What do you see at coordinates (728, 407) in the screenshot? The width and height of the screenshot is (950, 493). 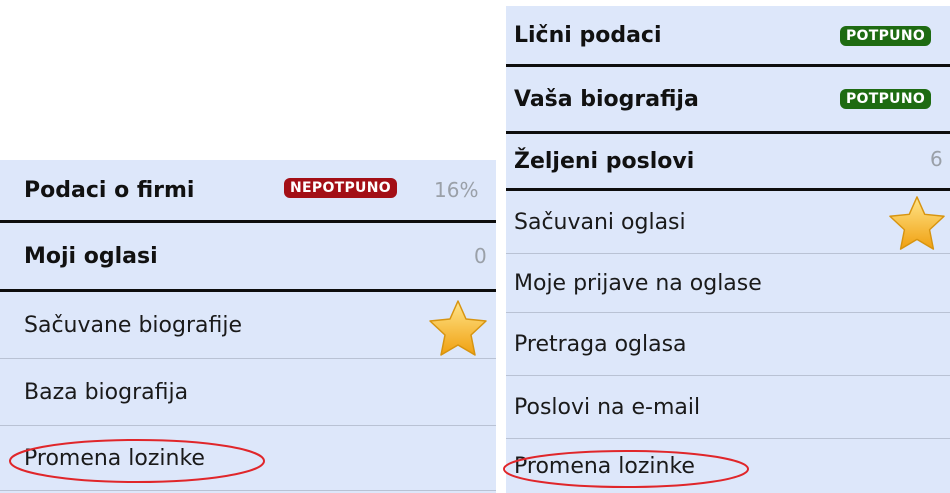 I see `menu-item-jobs-by-email: Poslovi na e-mail` at bounding box center [728, 407].